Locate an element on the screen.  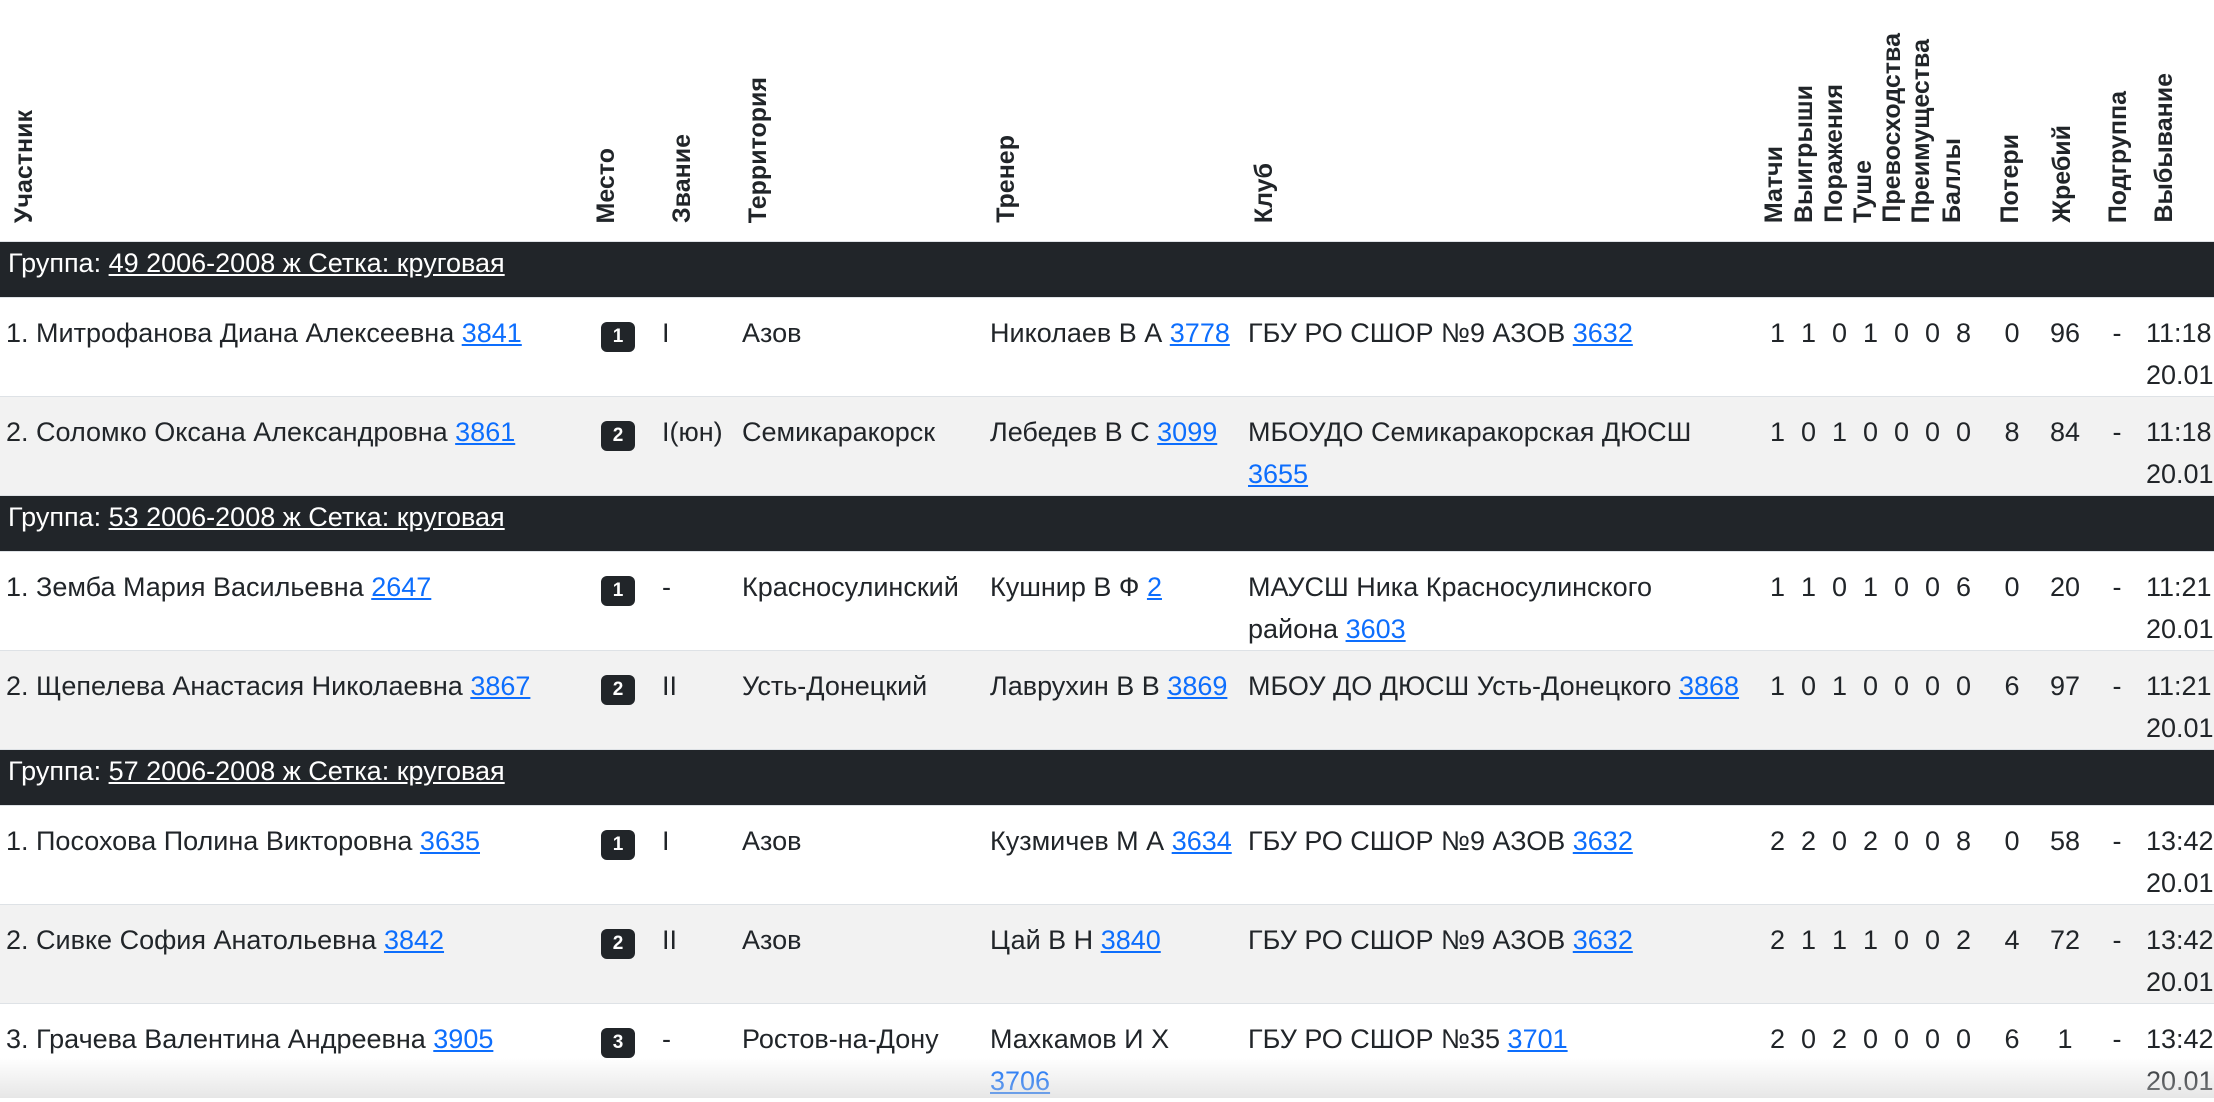
header-losses: Поражения is located at coordinates (1834, 153).